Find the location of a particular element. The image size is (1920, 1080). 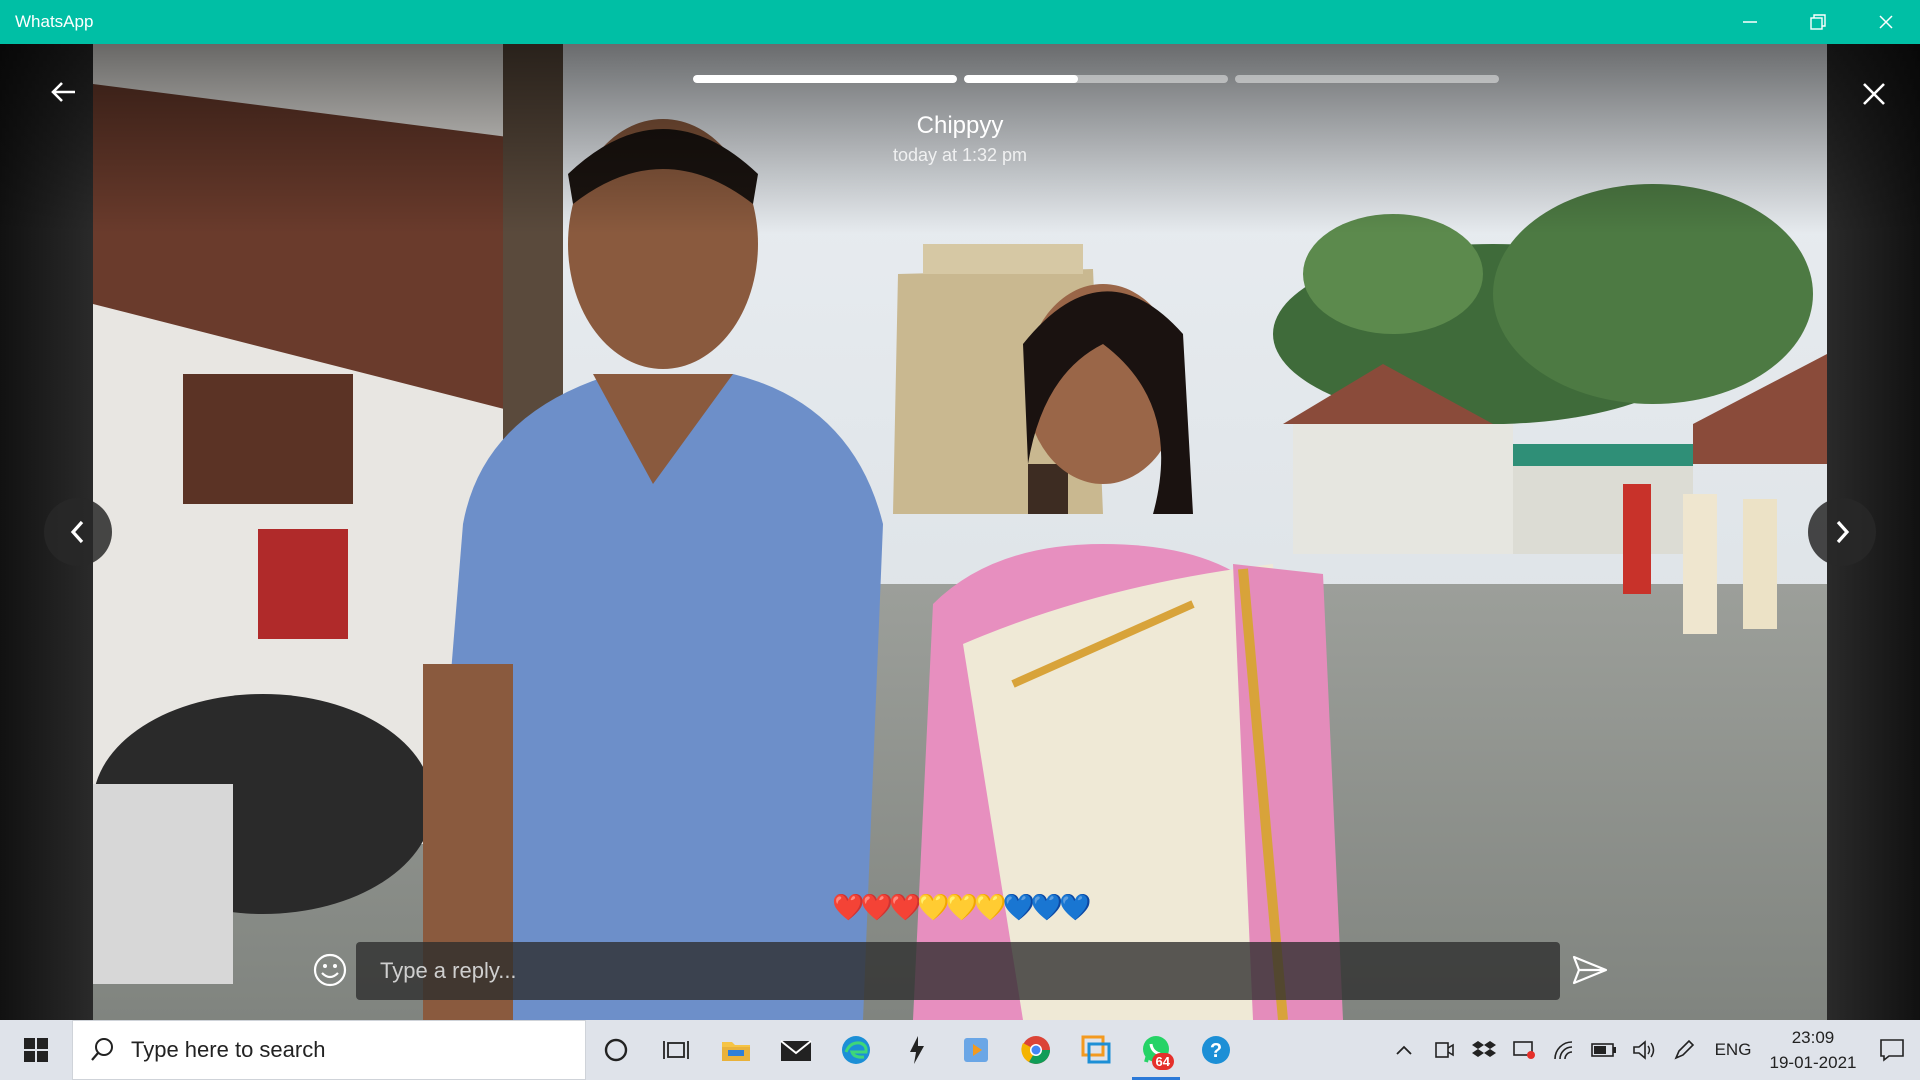

previous-status-button is located at coordinates (78, 532).